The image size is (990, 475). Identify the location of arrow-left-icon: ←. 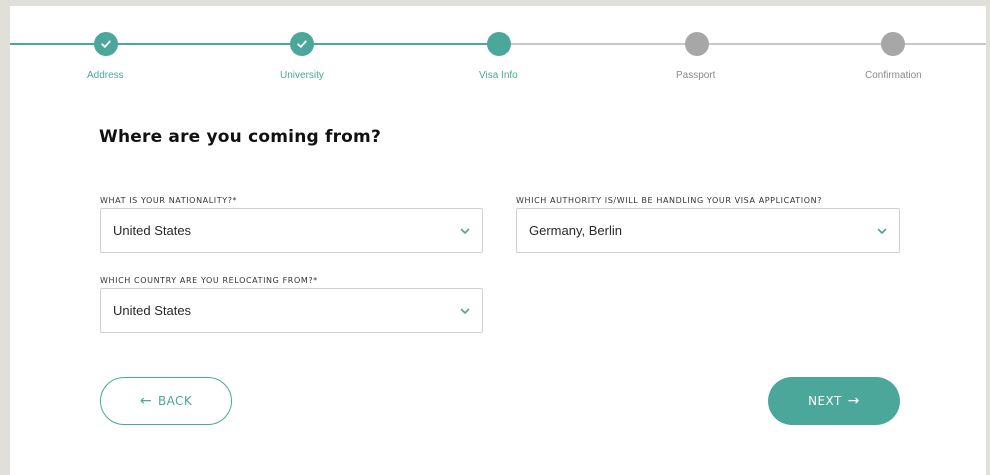
(146, 401).